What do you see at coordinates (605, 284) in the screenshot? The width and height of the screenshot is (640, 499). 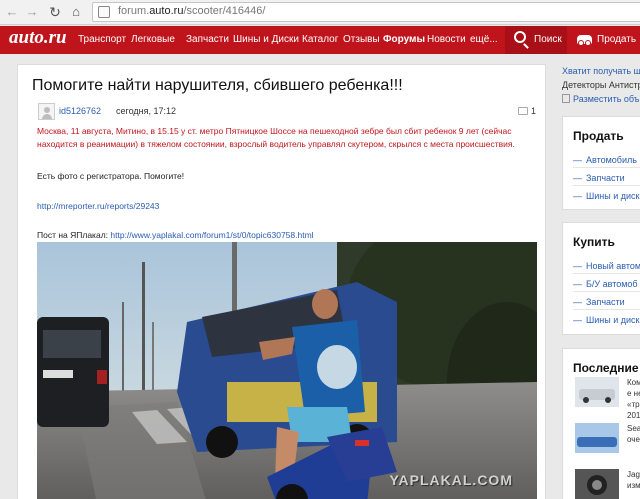 I see `buy-item-used-car: Б/У автомоб` at bounding box center [605, 284].